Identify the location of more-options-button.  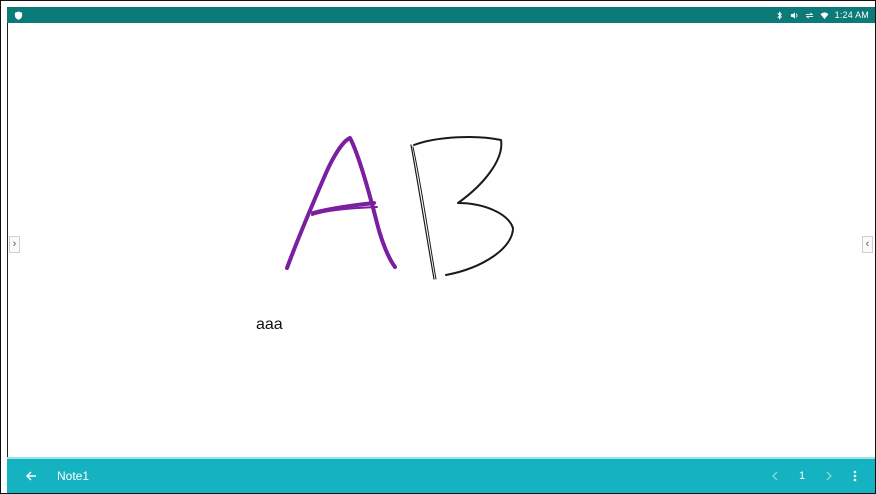
(855, 476).